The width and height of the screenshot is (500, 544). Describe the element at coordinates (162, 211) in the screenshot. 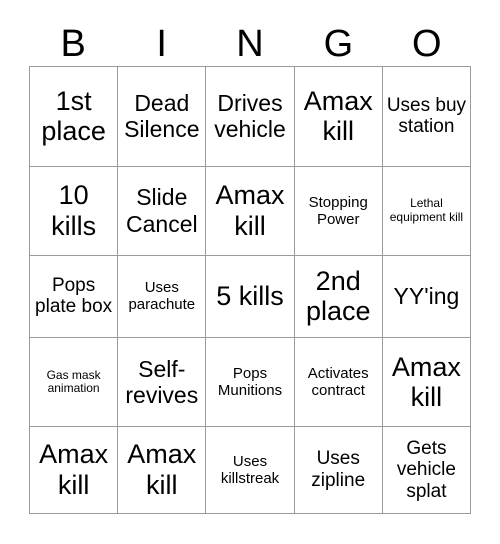

I see `bingo-cell: Slide Cancel` at that location.